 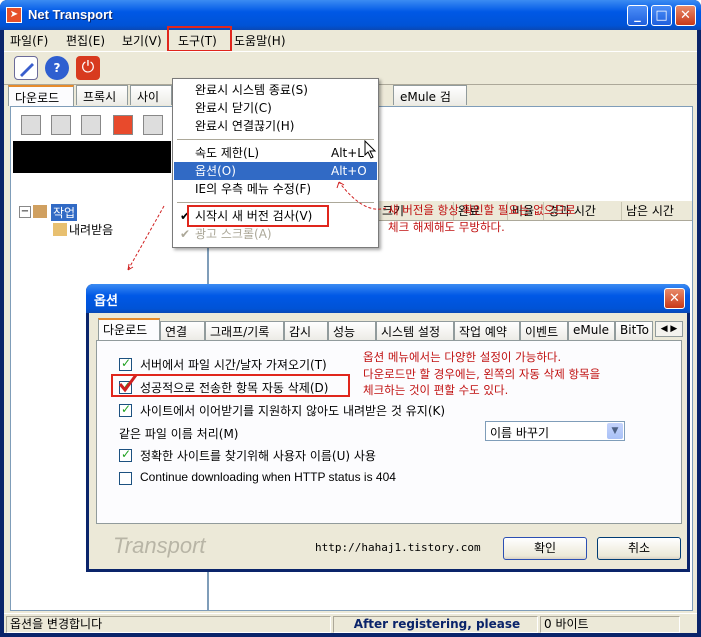 What do you see at coordinates (258, 456) in the screenshot?
I see `option-username-label: 정확한 사이트를 찾기위해 사용자 이름(U) 사용` at bounding box center [258, 456].